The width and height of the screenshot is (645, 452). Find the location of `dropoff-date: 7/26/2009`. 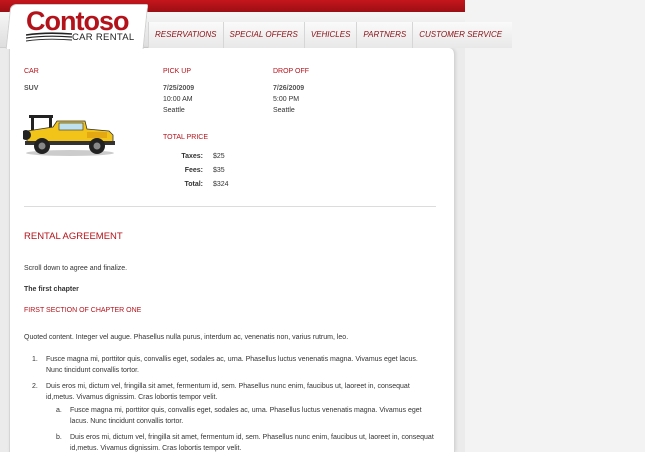

dropoff-date: 7/26/2009 is located at coordinates (289, 88).